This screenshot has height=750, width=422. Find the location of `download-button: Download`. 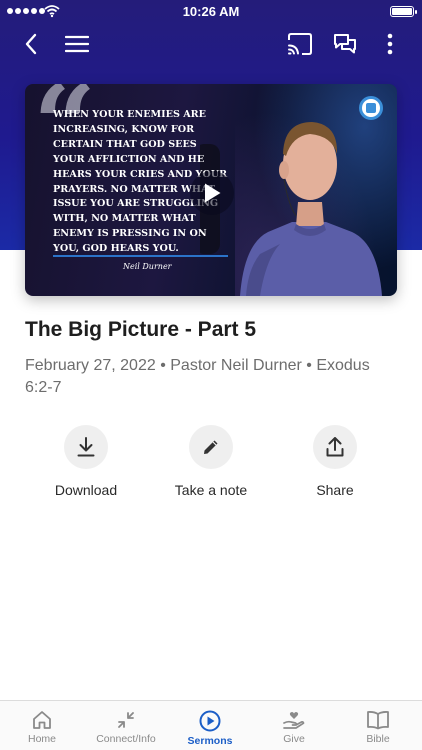

download-button: Download is located at coordinates (86, 461).